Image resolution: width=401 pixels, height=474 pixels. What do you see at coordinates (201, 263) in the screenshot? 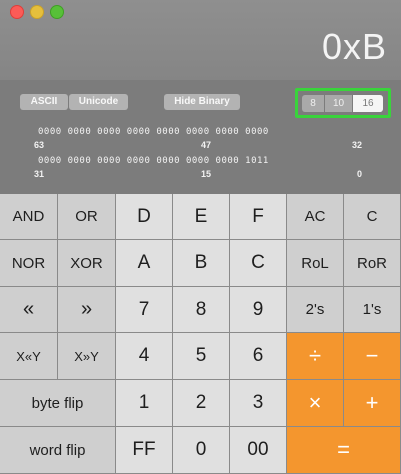
I see `hex-b-key: B` at bounding box center [201, 263].